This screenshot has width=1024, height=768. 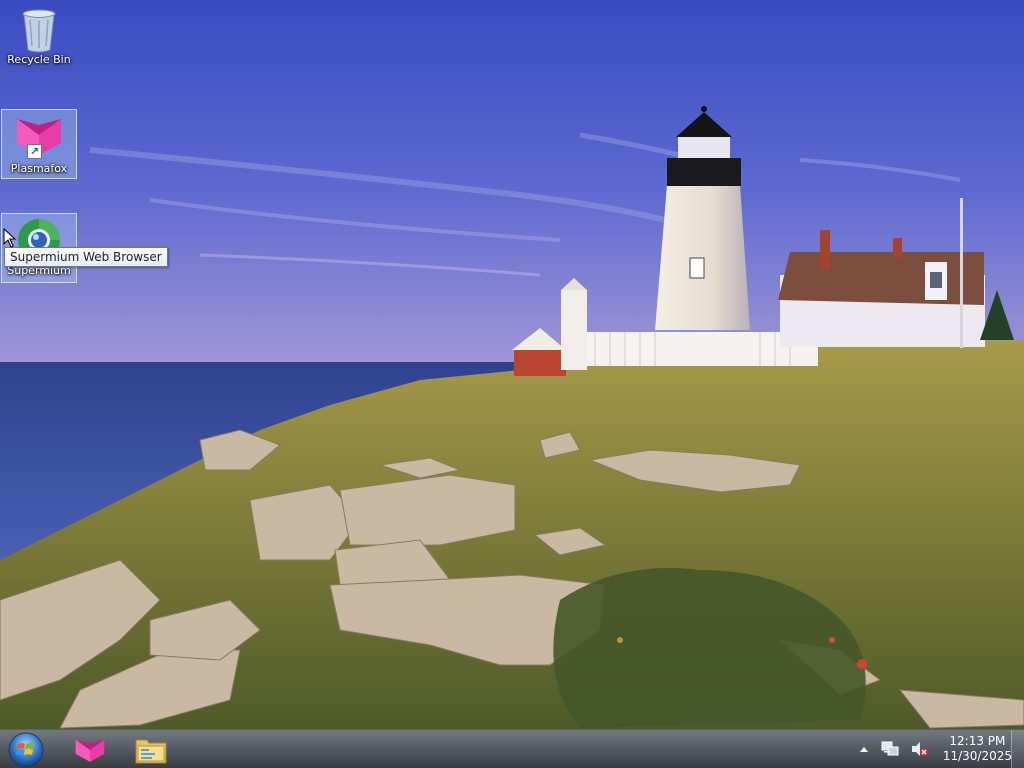 I want to click on taskbar-plasmafox-button, so click(x=90, y=750).